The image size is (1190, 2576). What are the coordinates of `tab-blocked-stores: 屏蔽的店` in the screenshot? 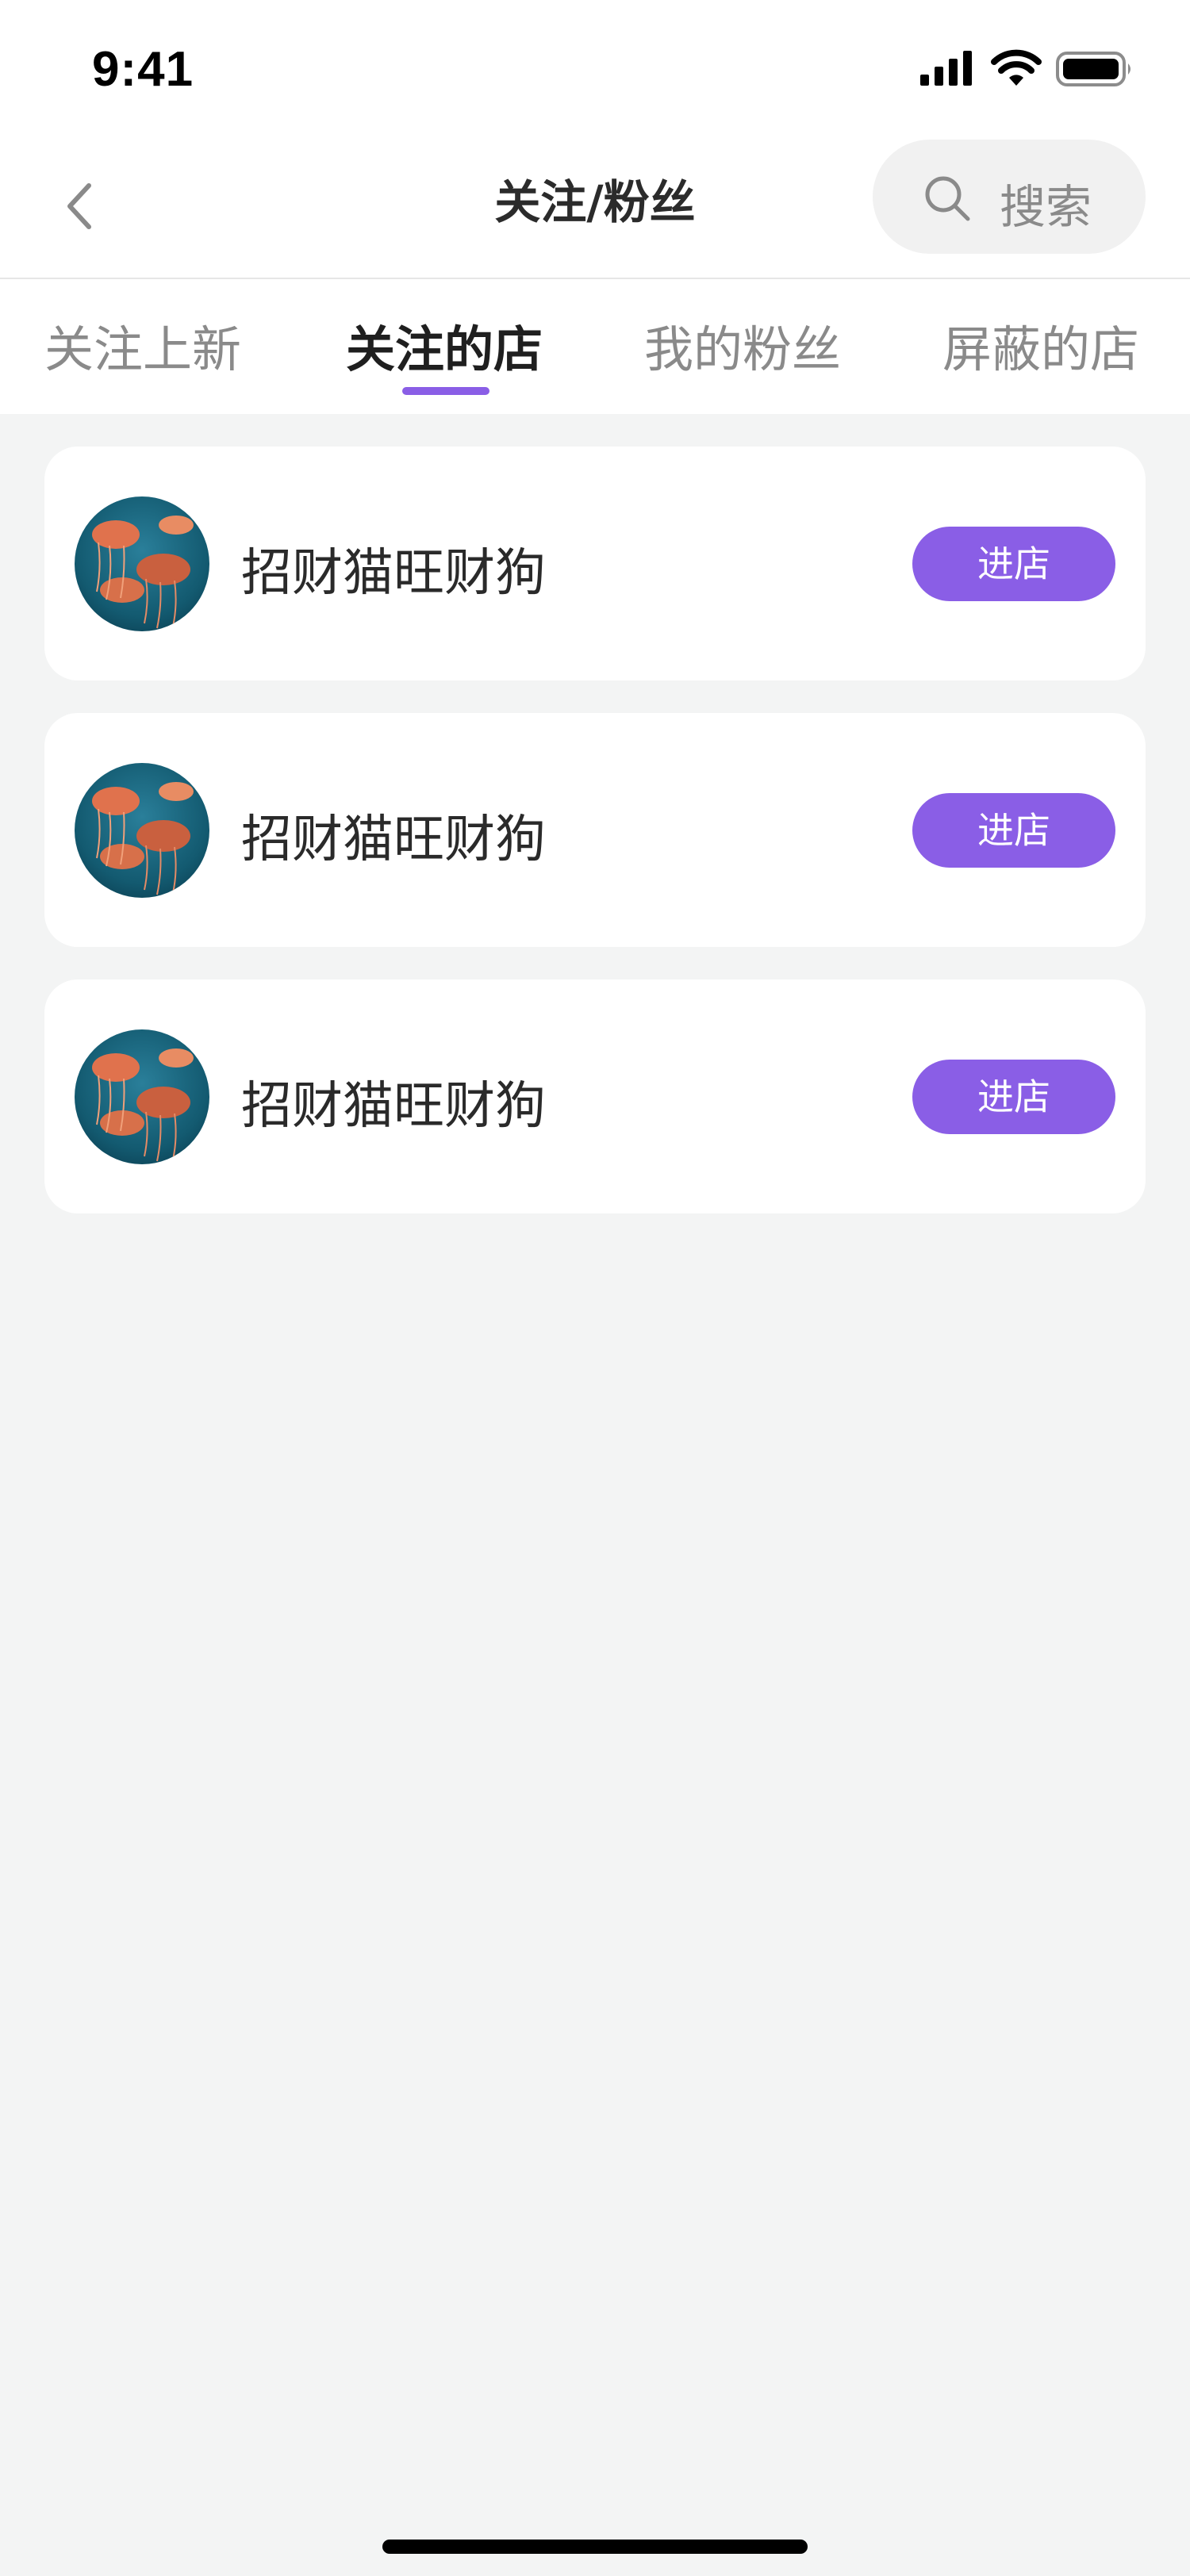 It's located at (1040, 345).